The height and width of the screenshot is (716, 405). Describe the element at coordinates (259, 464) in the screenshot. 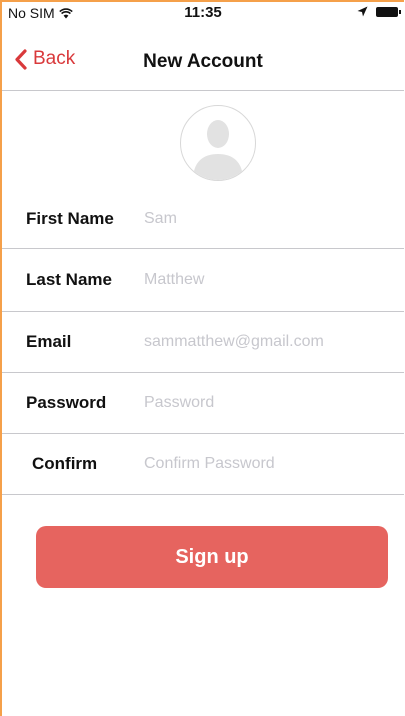

I see `confirm-password-input` at that location.